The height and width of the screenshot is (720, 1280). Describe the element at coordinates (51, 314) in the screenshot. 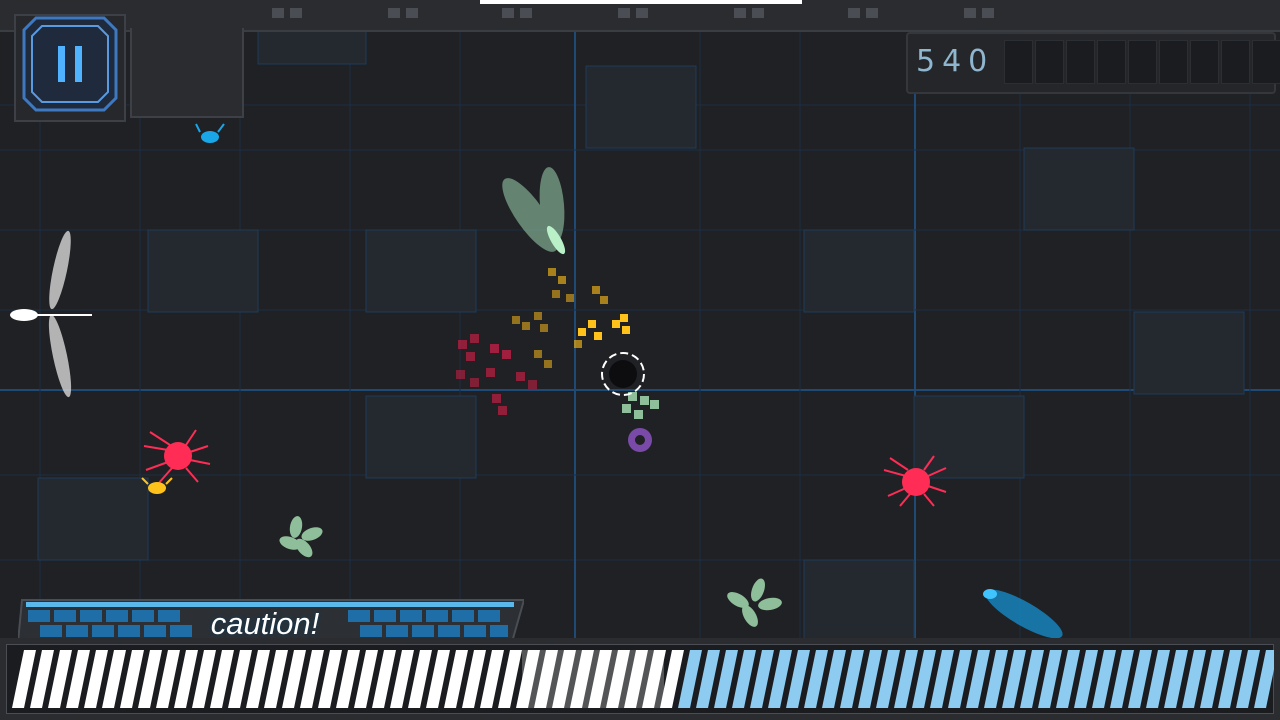

I see `white-dragonfly-enemy` at that location.